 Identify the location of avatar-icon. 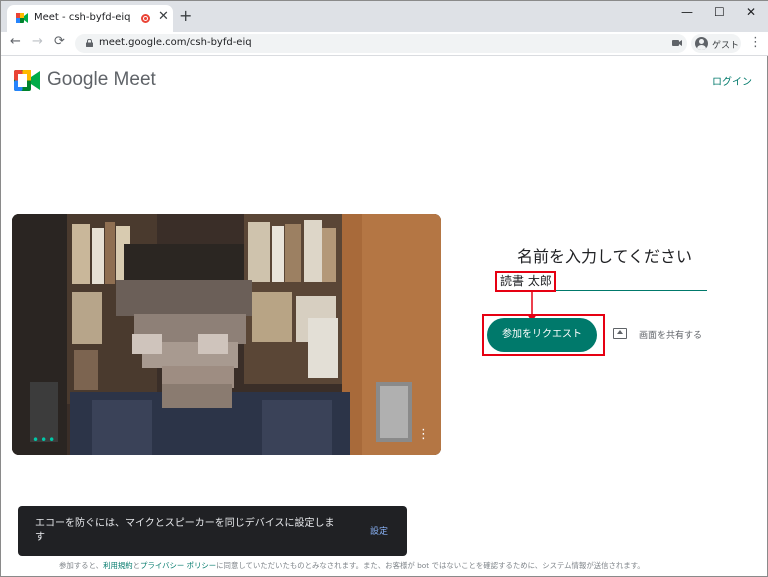
(701, 43).